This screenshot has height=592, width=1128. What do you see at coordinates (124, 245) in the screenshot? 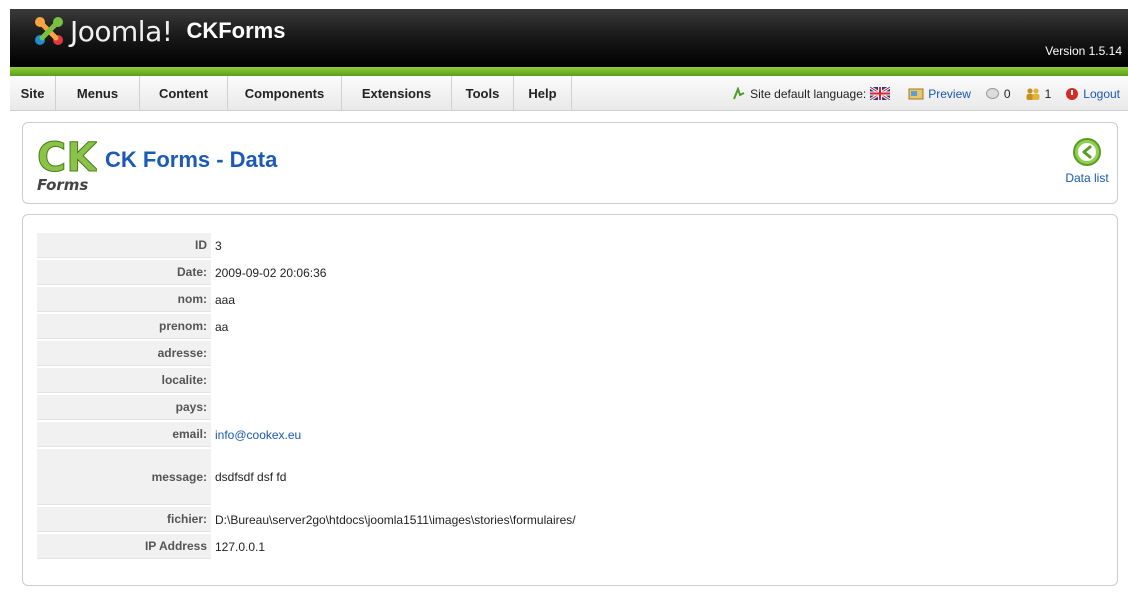
I see `field-label: ID` at bounding box center [124, 245].